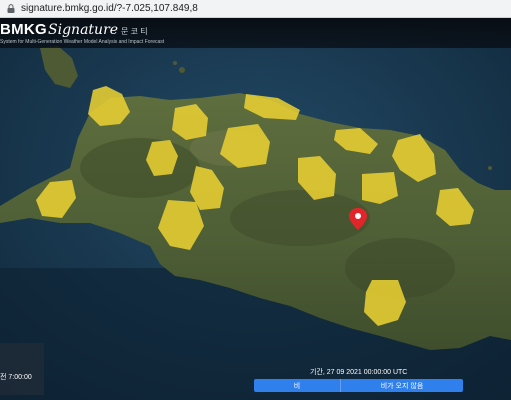 Image resolution: width=511 pixels, height=400 pixels. I want to click on url-text: signature.bmkg.go.id/?-7.025,107.849,8, so click(109, 8).